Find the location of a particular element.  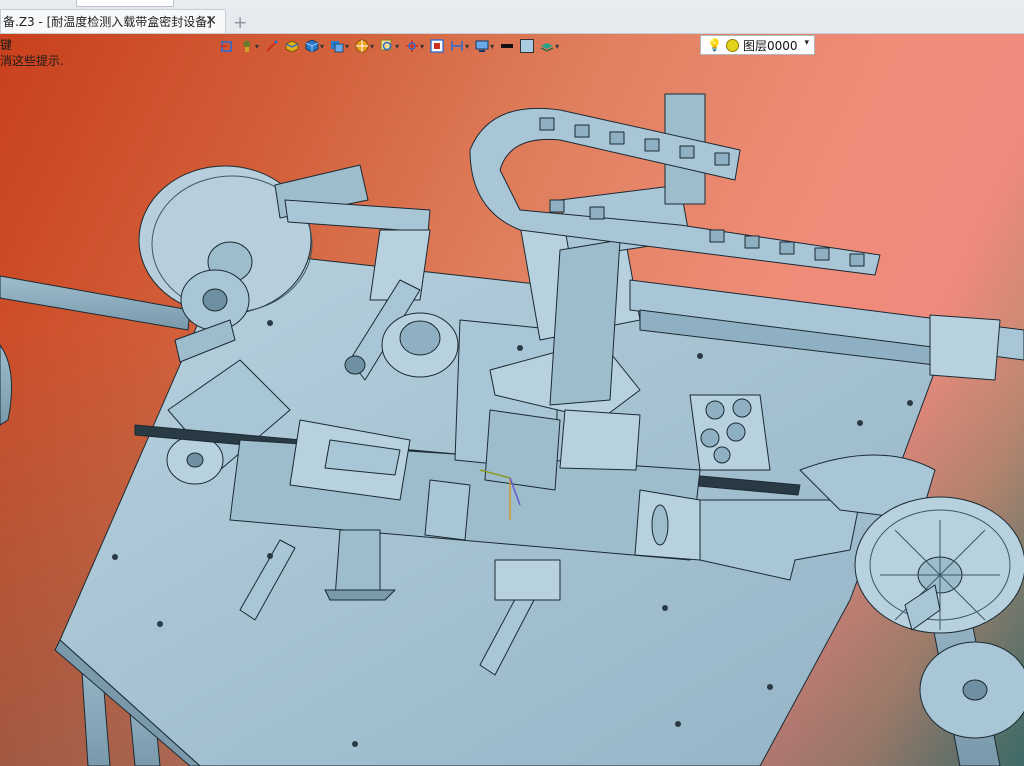

dimension-icon is located at coordinates (457, 46).